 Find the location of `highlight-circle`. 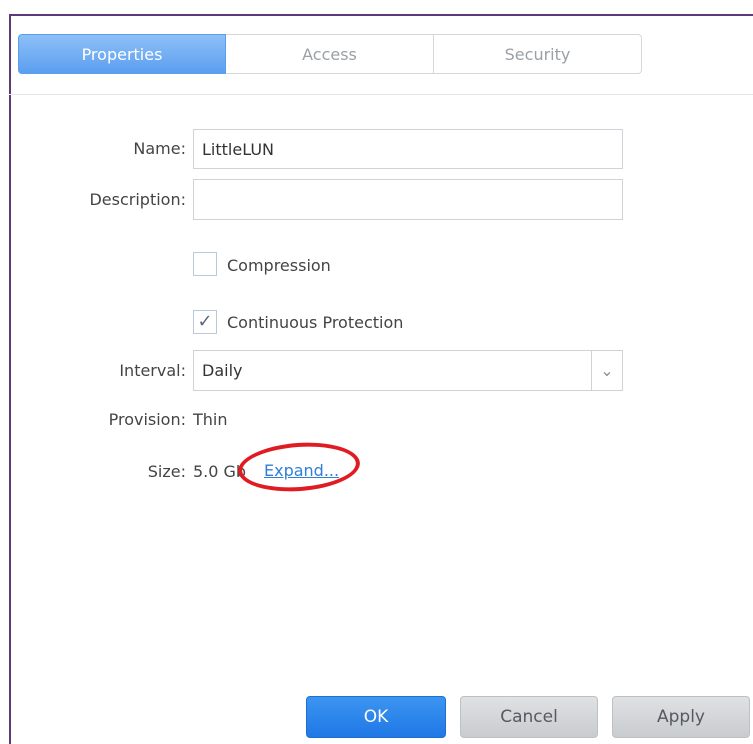

highlight-circle is located at coordinates (299, 467).